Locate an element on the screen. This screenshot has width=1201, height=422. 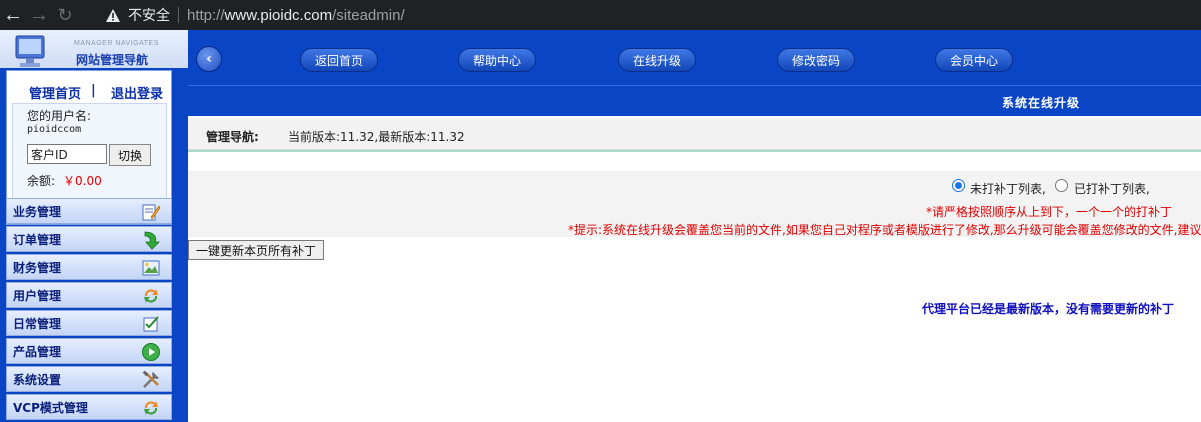
nav-help: 帮助中心 is located at coordinates (497, 60).